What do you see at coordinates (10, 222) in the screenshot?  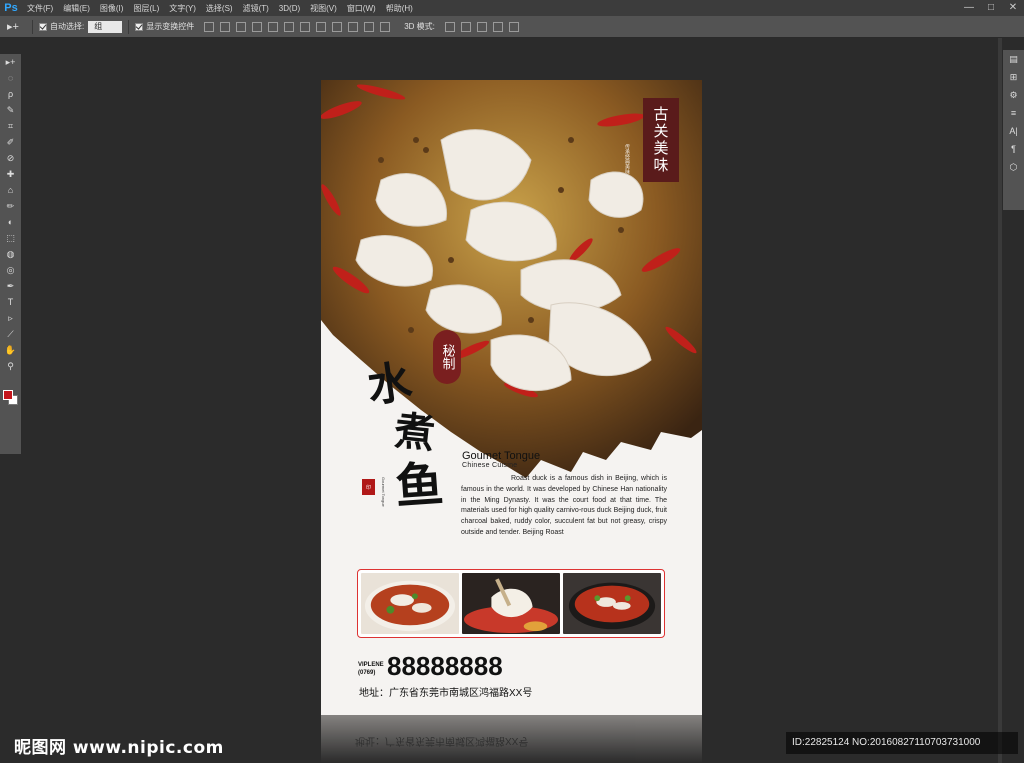 I see `eraser-tool-icon: ◐` at bounding box center [10, 222].